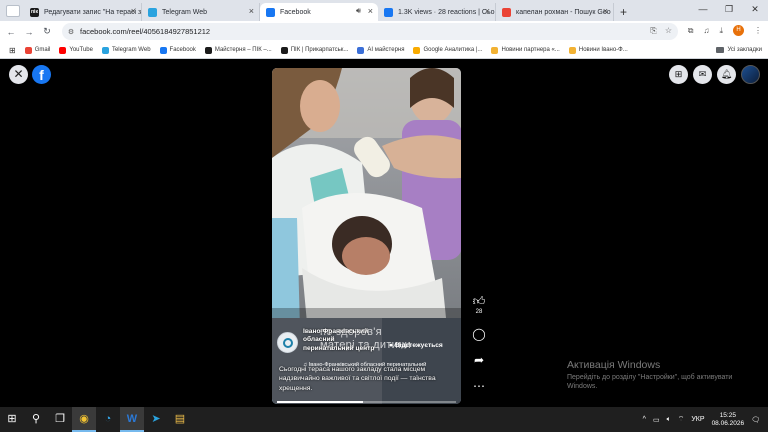 The image size is (768, 432). I want to click on volume-icon: 🔈︎, so click(669, 420).